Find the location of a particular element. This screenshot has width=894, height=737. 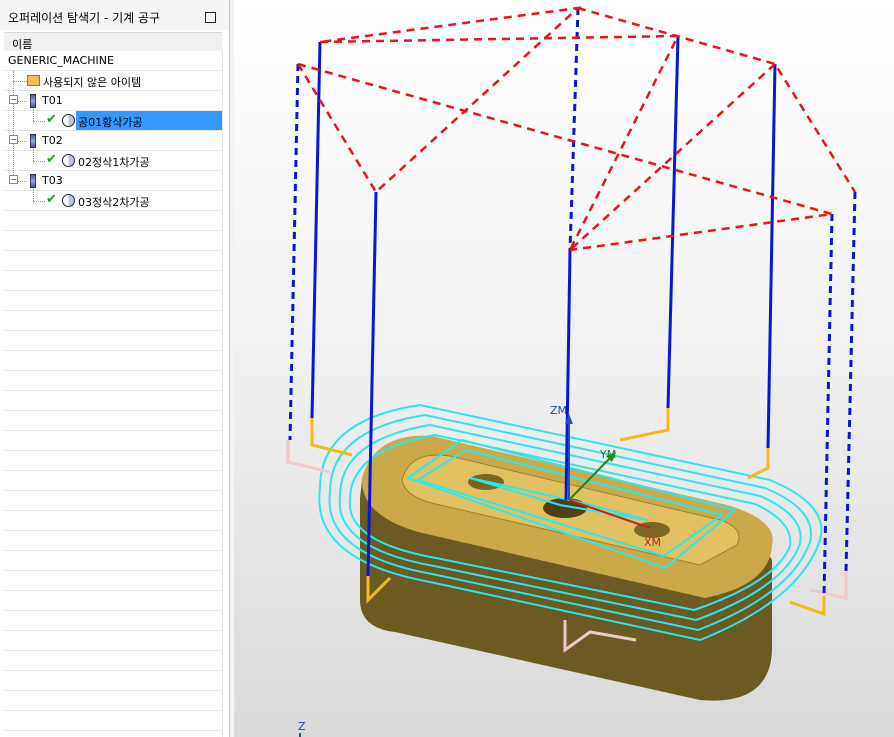

panel-title: 오퍼레이션 탐색기 - 기계 공구 is located at coordinates (84, 18).